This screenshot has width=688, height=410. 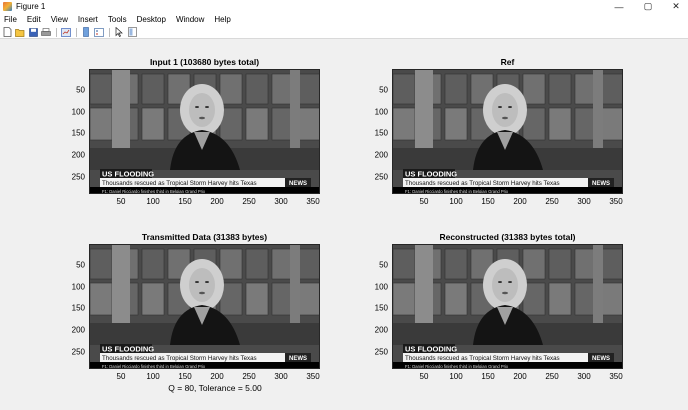 What do you see at coordinates (86, 32) in the screenshot?
I see `insert-colorbar-icon` at bounding box center [86, 32].